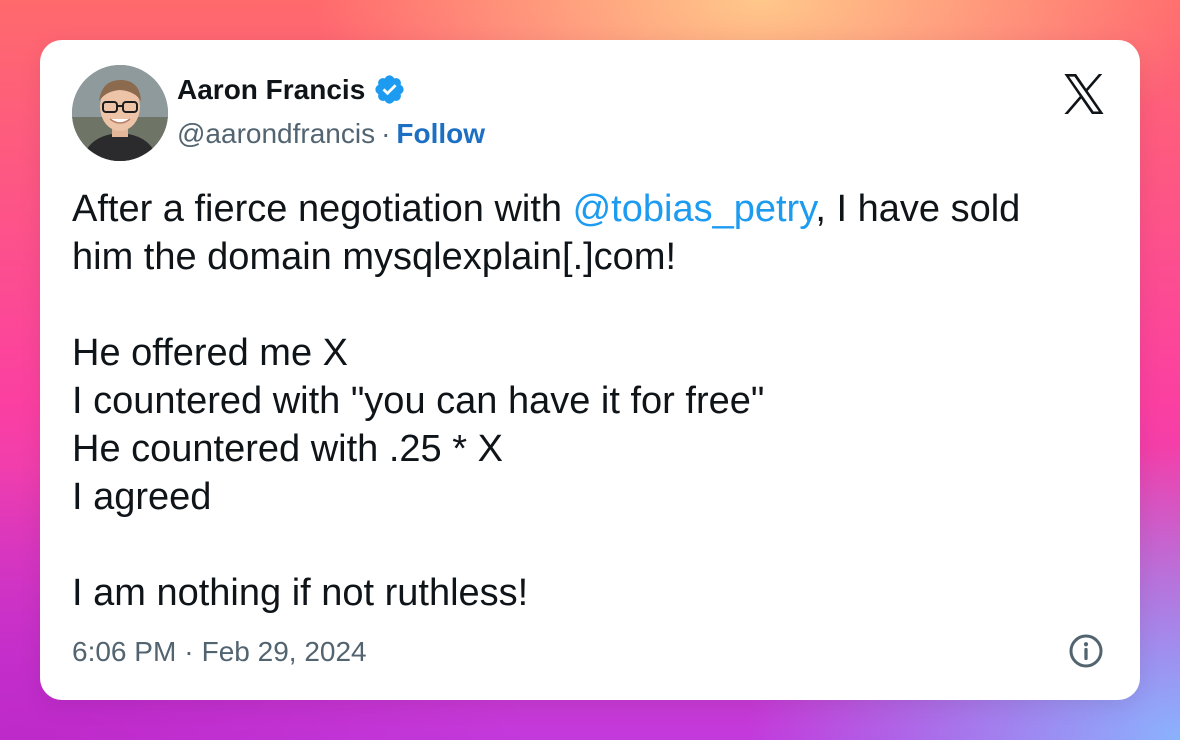 This screenshot has height=740, width=1180. What do you see at coordinates (210, 353) in the screenshot?
I see `tweet-line-3: He offered me X` at bounding box center [210, 353].